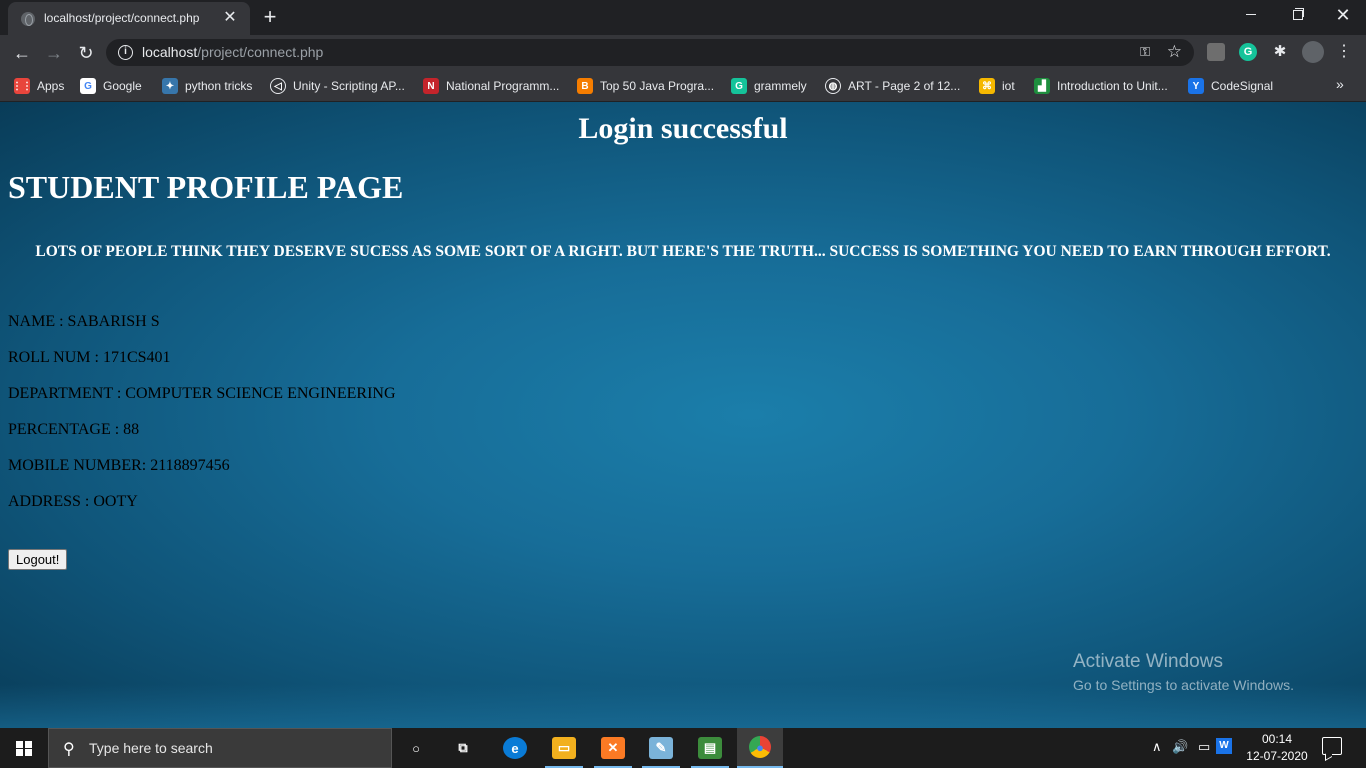  I want to click on bookmark-google: G Google, so click(111, 86).